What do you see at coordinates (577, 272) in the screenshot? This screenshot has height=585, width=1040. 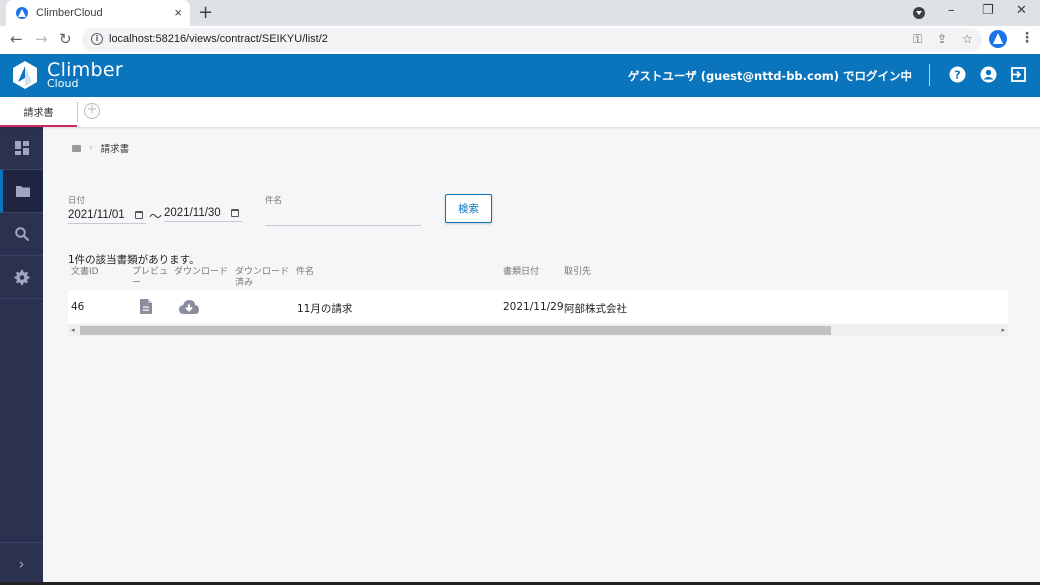 I see `col-header-partner: 取引先` at bounding box center [577, 272].